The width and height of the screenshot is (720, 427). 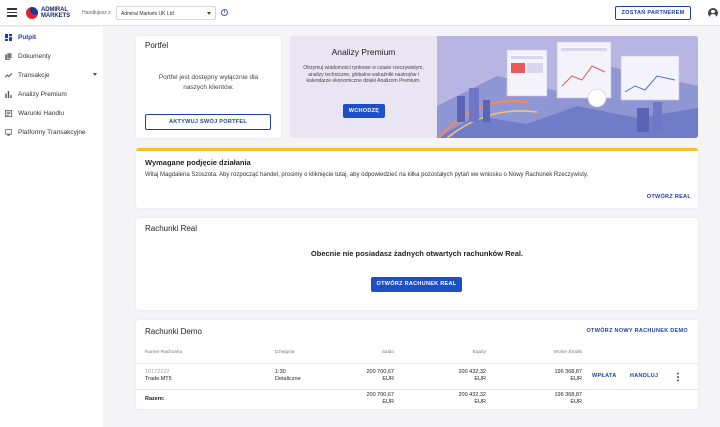 I want to click on sidebar-item-label: Pulpit, so click(x=27, y=37).